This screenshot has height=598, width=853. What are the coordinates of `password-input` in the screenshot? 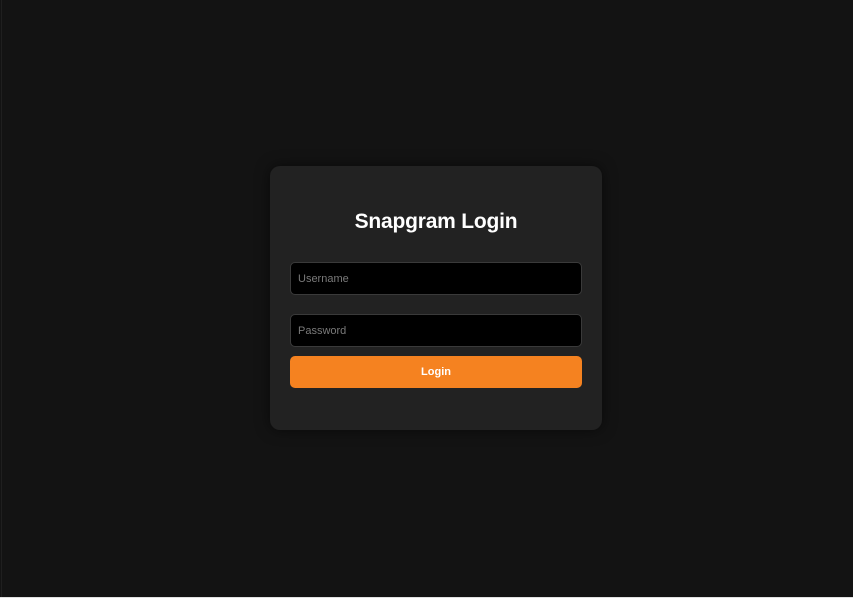 It's located at (436, 330).